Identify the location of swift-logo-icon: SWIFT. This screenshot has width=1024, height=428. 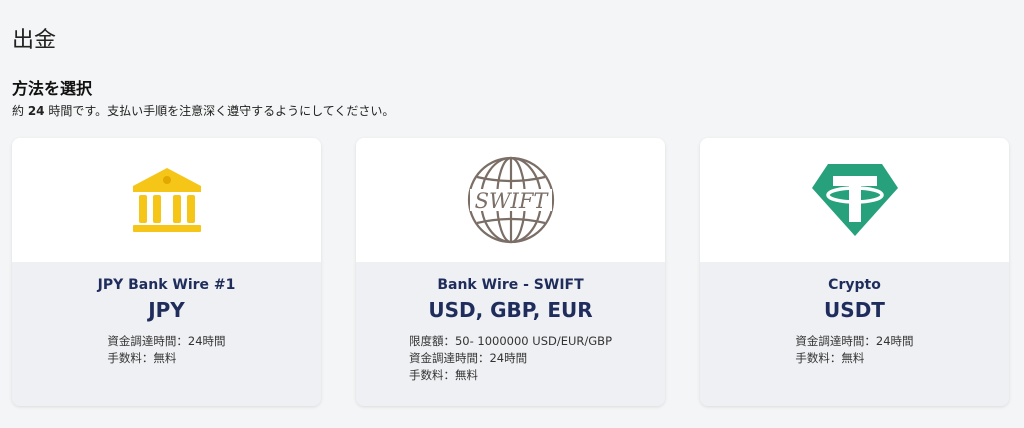
(510, 200).